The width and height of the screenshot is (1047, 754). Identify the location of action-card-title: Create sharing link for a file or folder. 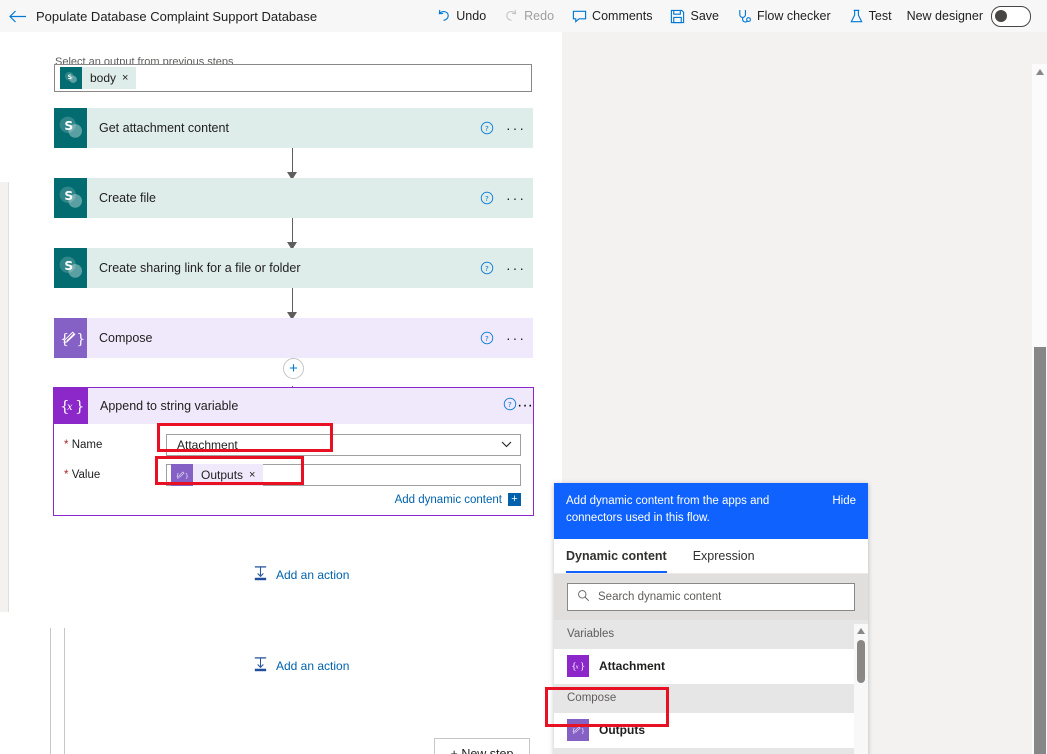
(200, 268).